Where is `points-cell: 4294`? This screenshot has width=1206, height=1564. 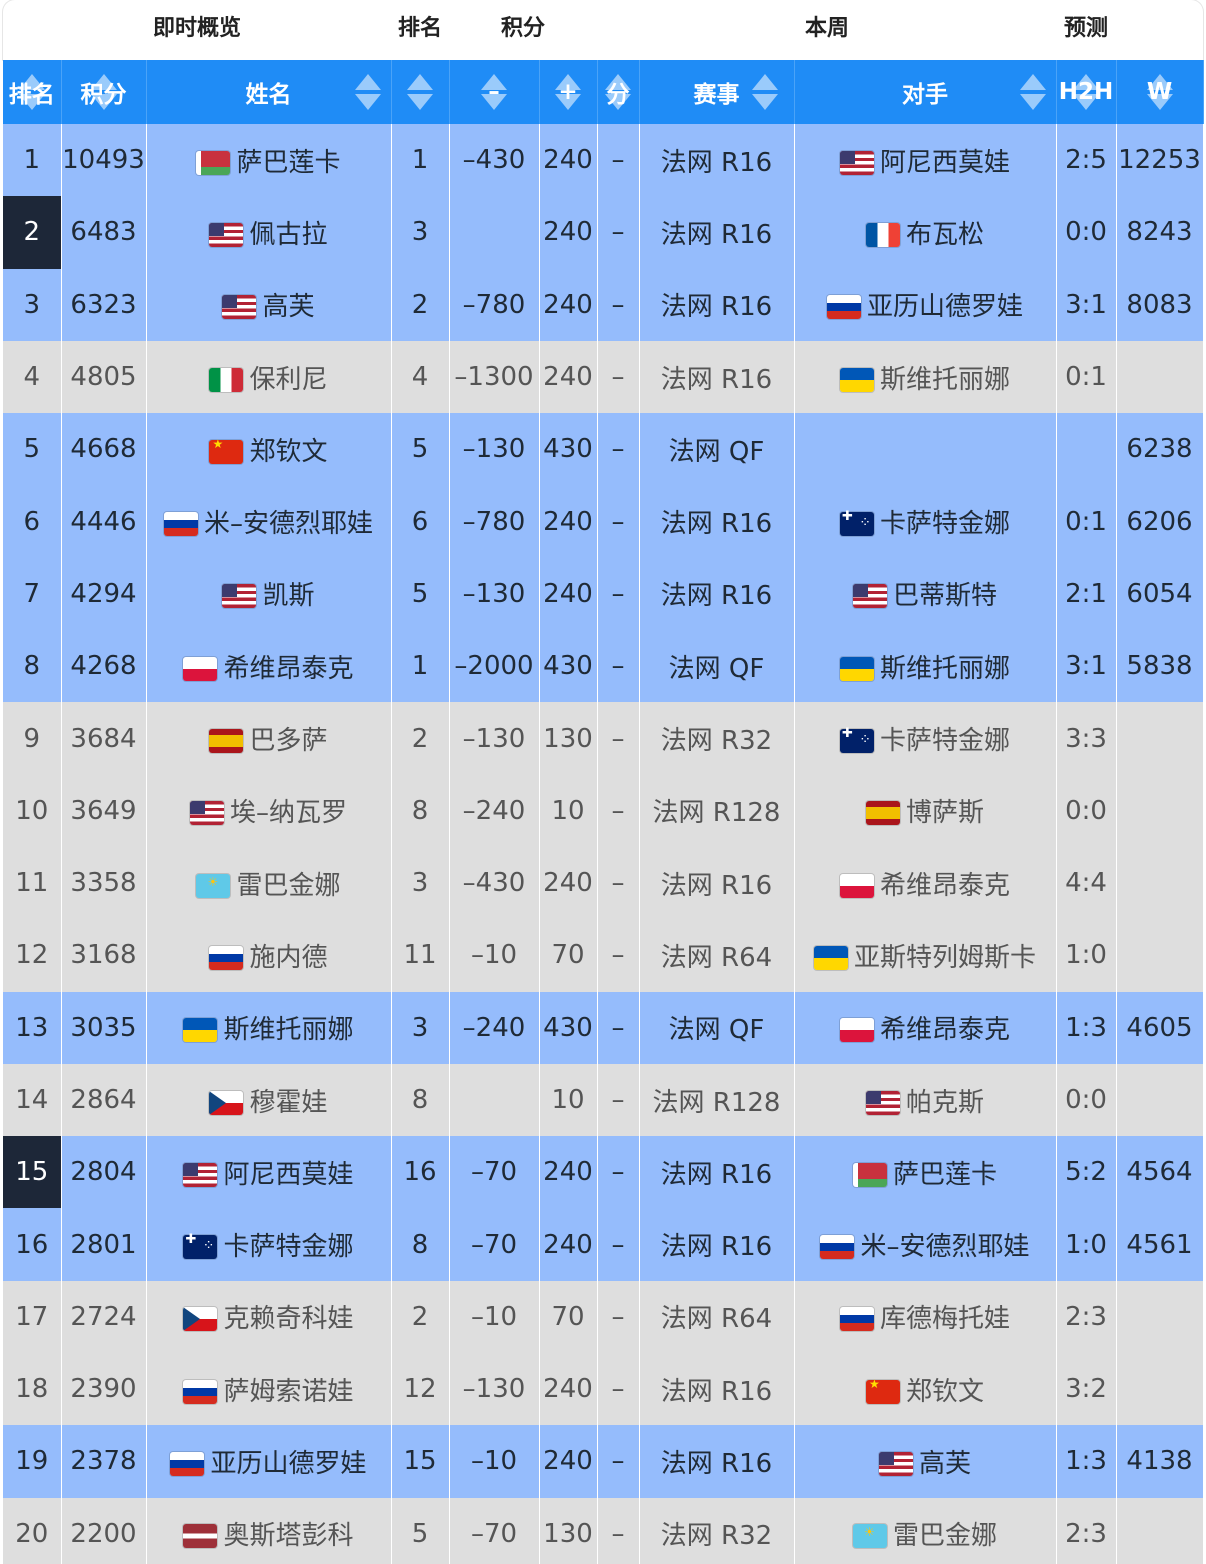 points-cell: 4294 is located at coordinates (104, 594).